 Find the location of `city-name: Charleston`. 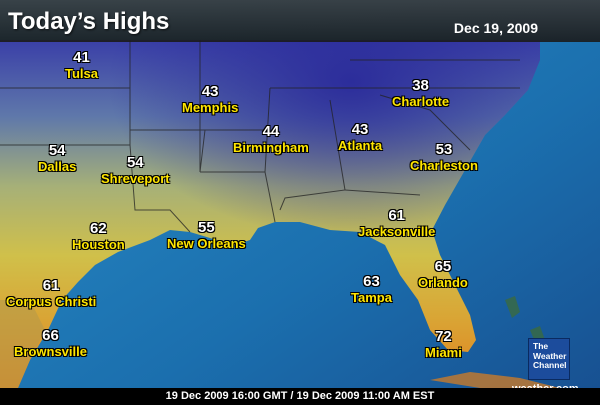

city-name: Charleston is located at coordinates (444, 165).